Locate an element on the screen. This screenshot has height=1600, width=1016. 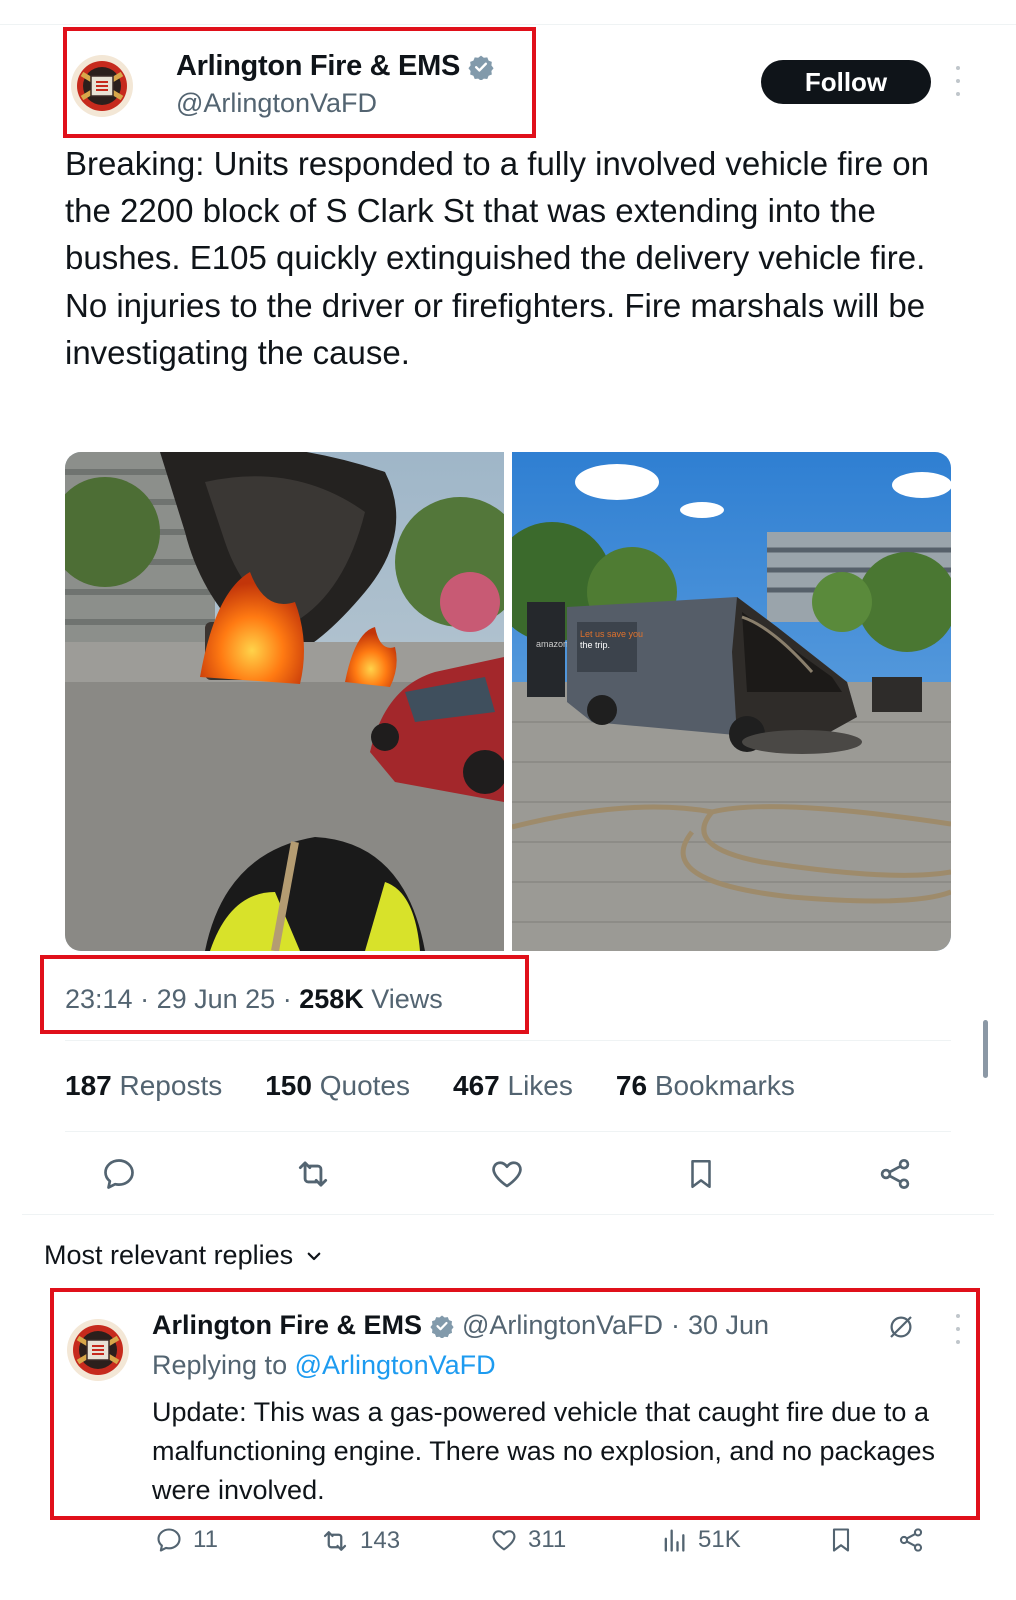
van-slogan-text-2: the trip. is located at coordinates (595, 645).